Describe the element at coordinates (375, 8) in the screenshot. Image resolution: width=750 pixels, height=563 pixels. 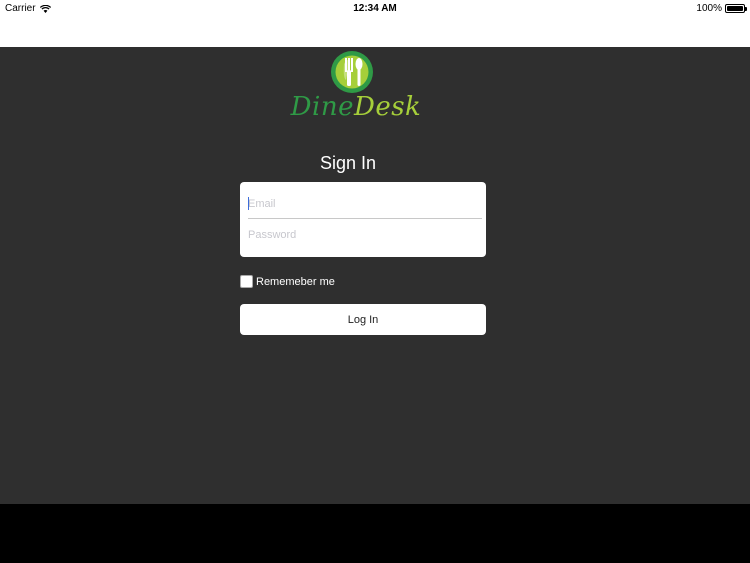
I see `clock: 12:34 AM` at that location.